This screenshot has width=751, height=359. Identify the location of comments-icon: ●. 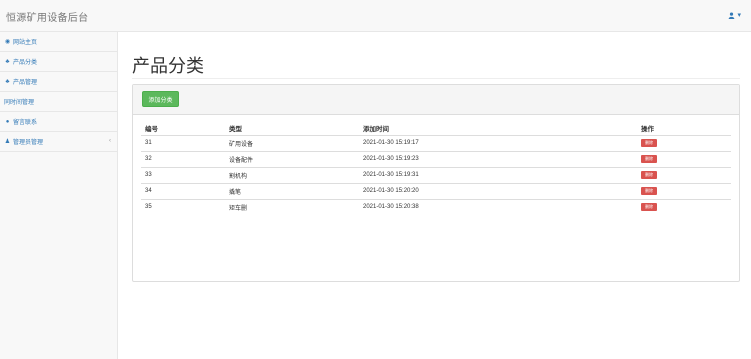
(7, 121).